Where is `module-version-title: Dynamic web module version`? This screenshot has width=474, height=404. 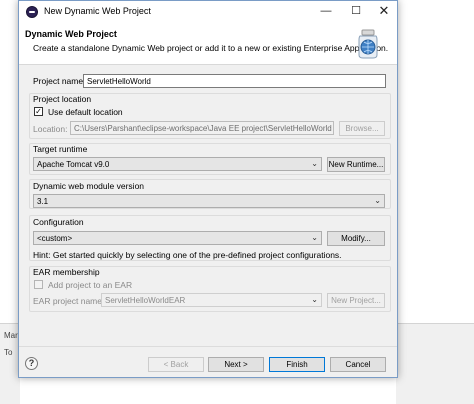
module-version-title: Dynamic web module version is located at coordinates (89, 186).